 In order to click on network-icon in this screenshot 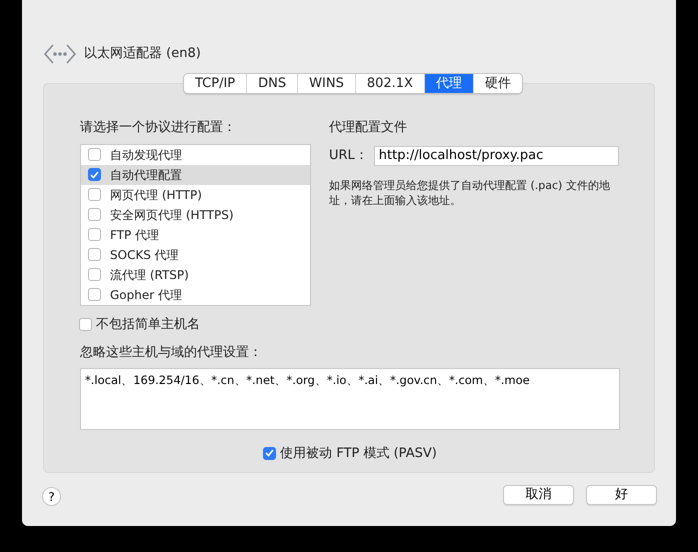, I will do `click(60, 54)`.